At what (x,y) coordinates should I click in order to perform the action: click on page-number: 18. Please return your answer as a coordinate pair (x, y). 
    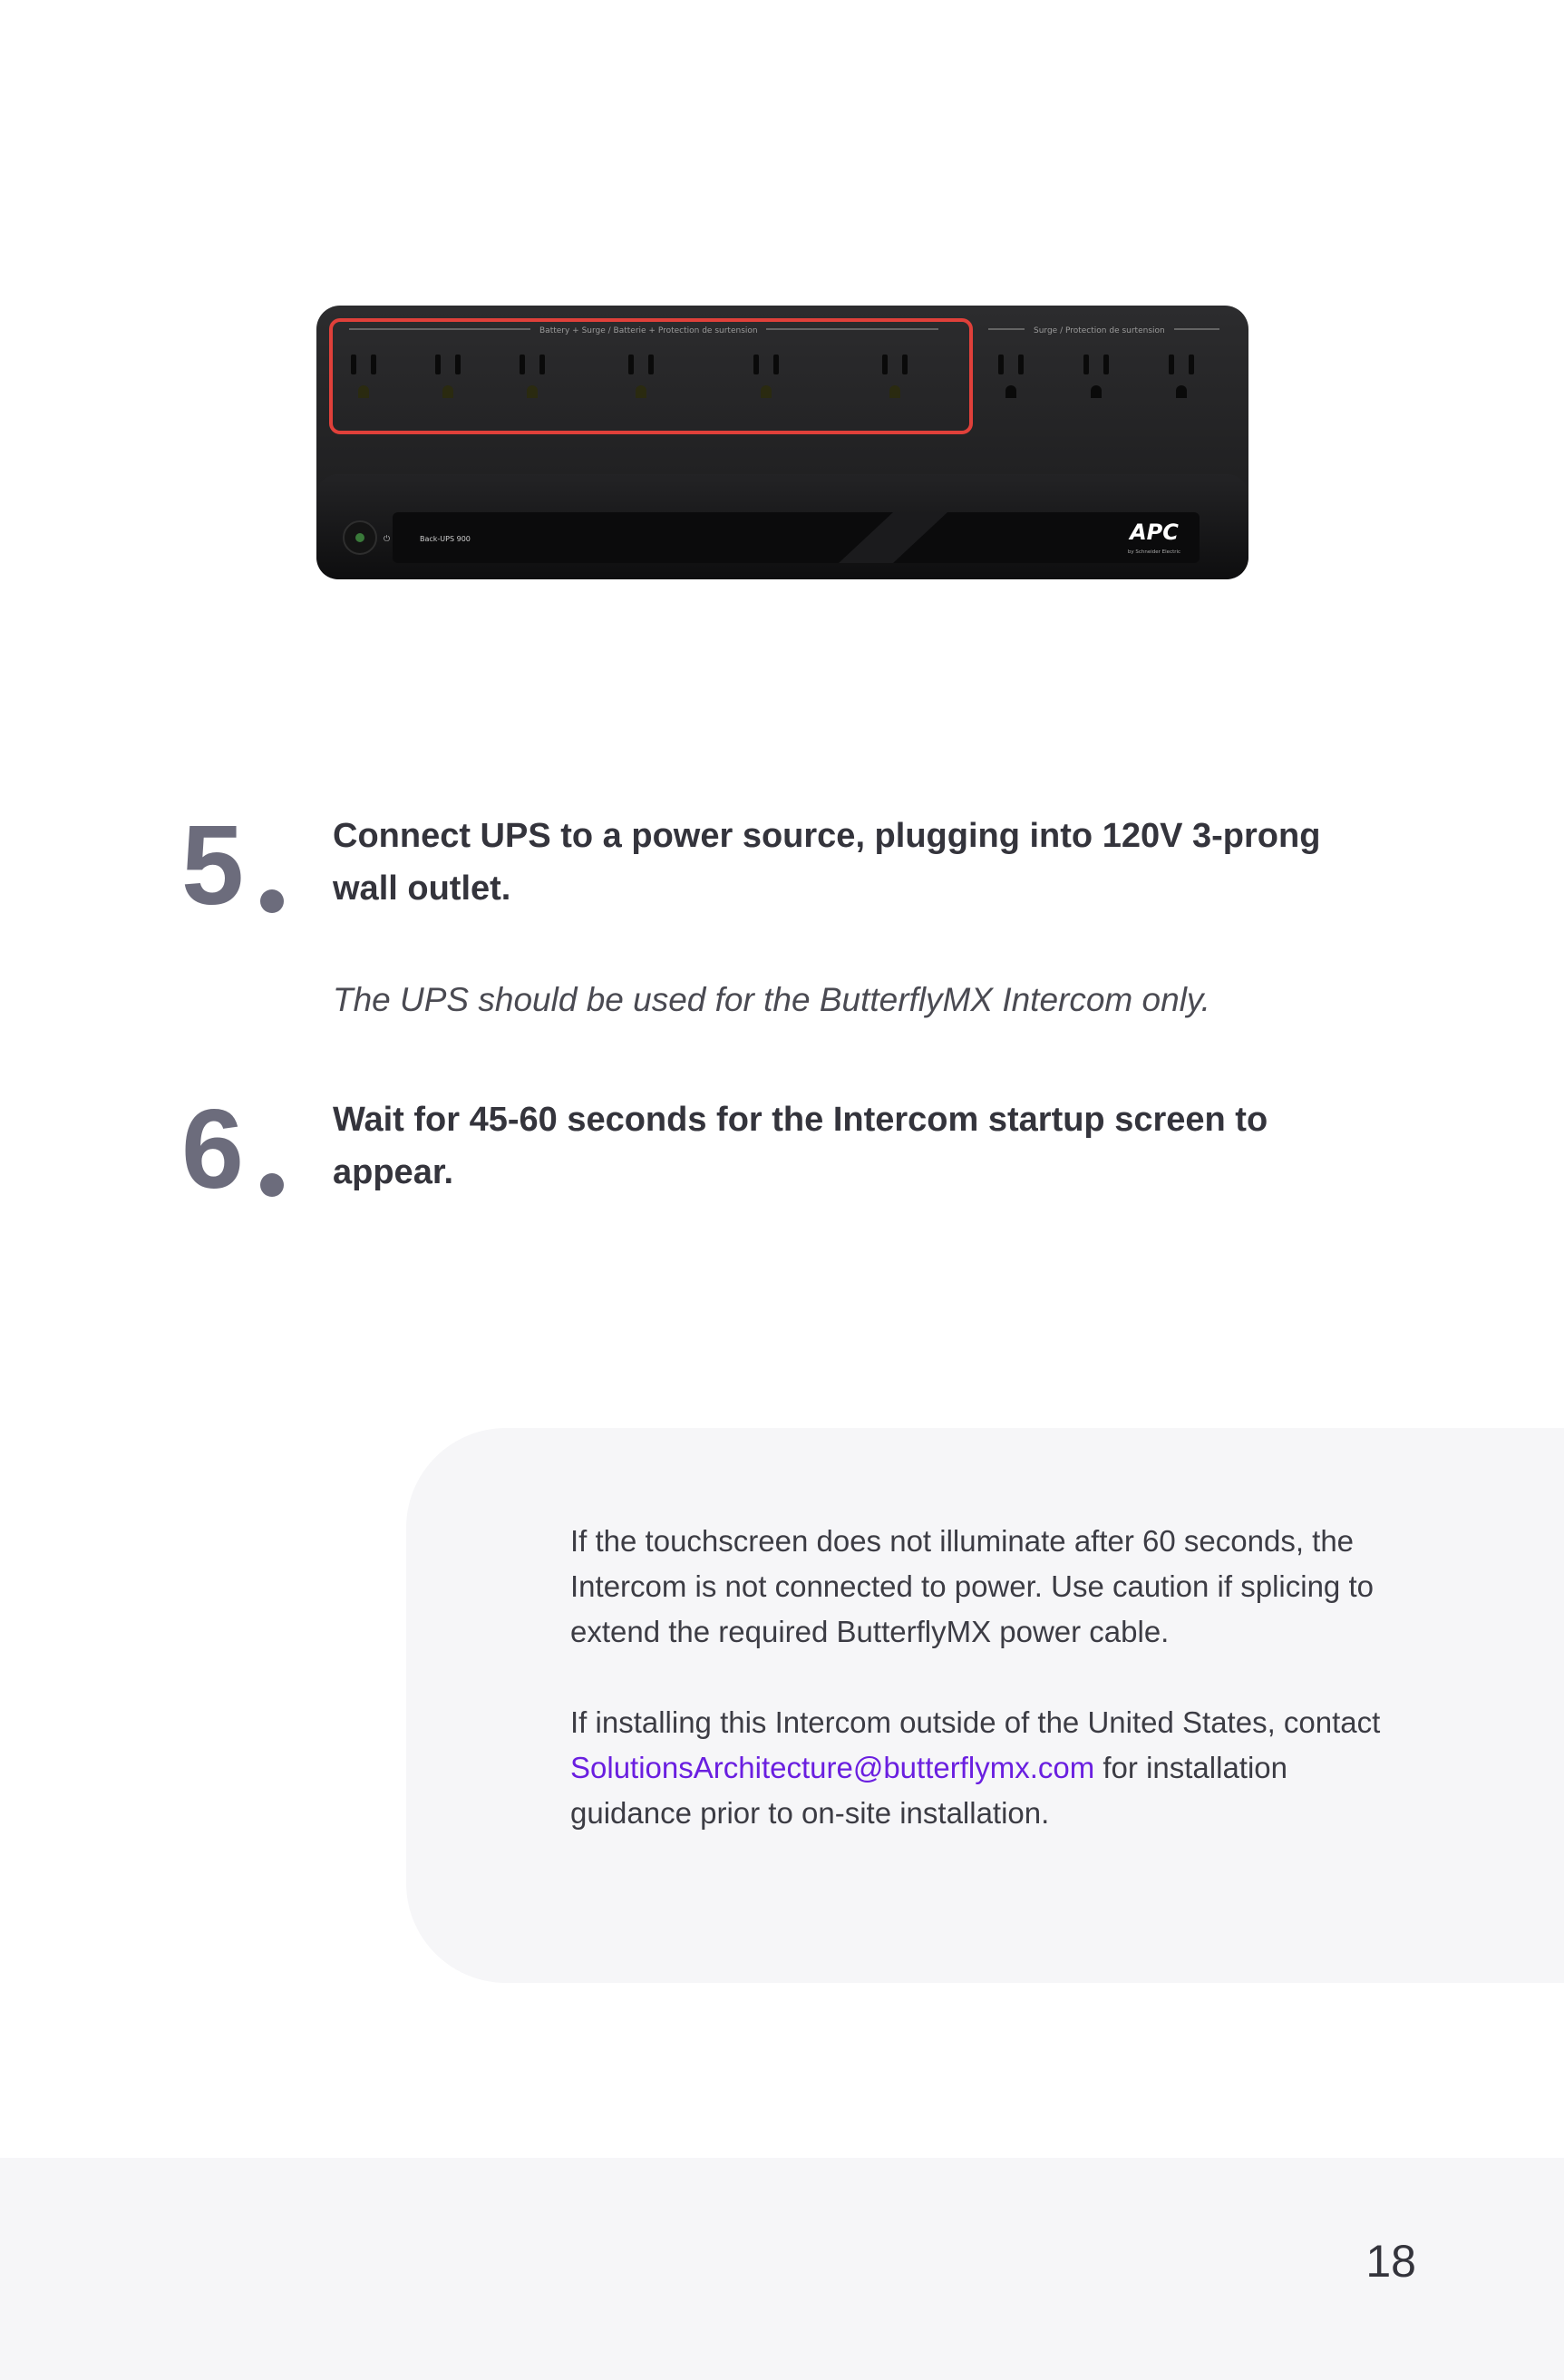
    Looking at the image, I should click on (1391, 2261).